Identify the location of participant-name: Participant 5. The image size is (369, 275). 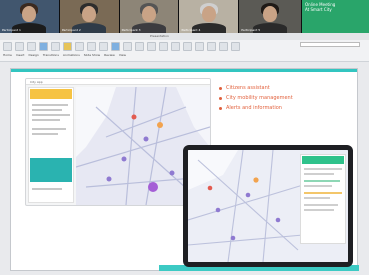
(251, 30).